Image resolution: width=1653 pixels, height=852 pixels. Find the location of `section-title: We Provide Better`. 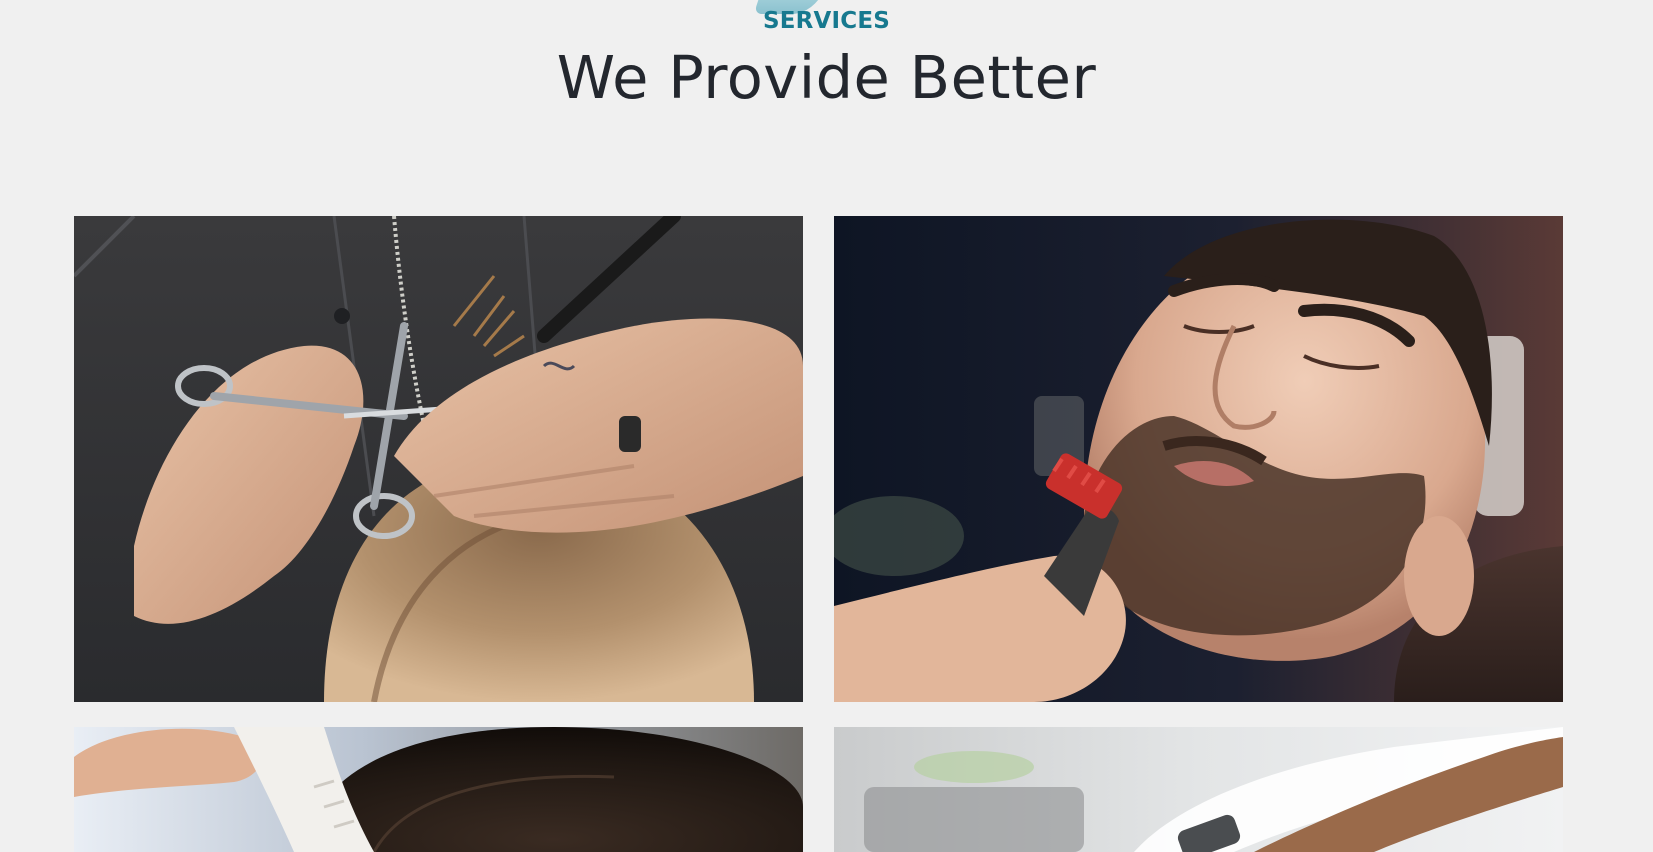

section-title: We Provide Better is located at coordinates (826, 77).